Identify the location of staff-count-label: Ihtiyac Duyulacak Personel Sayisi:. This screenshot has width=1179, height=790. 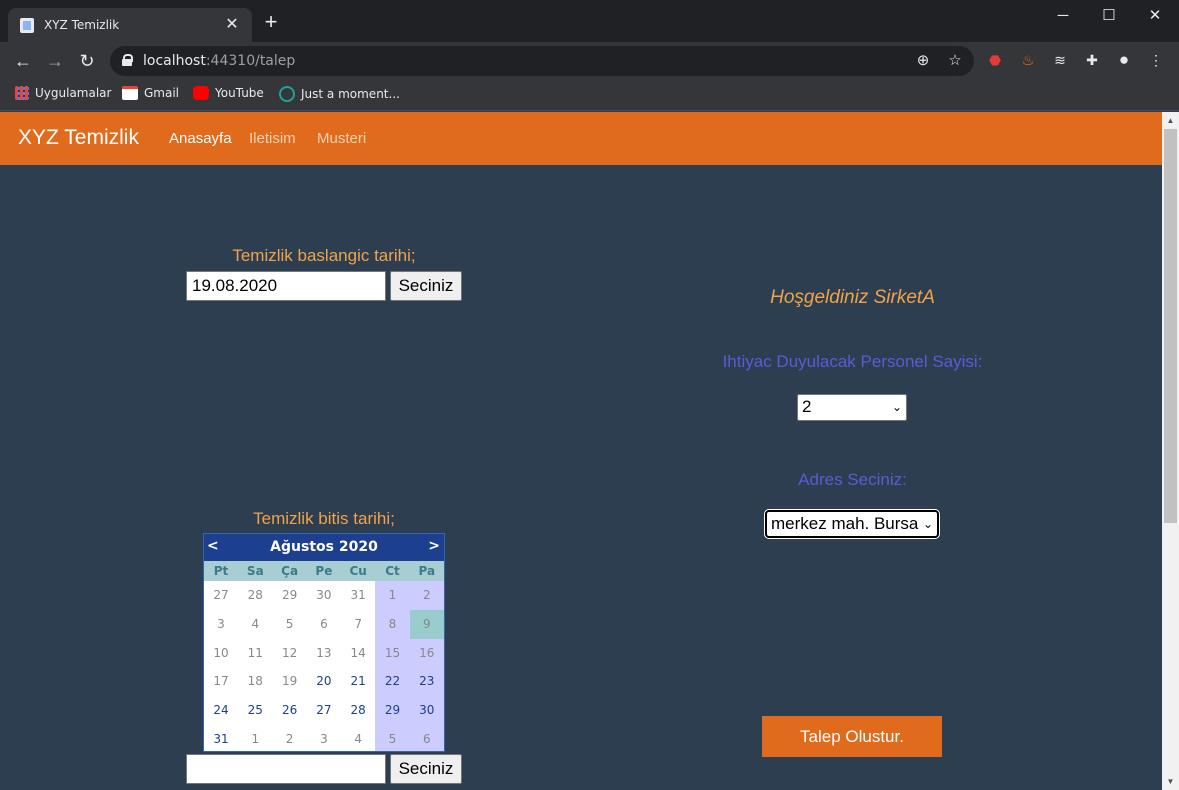
(852, 361).